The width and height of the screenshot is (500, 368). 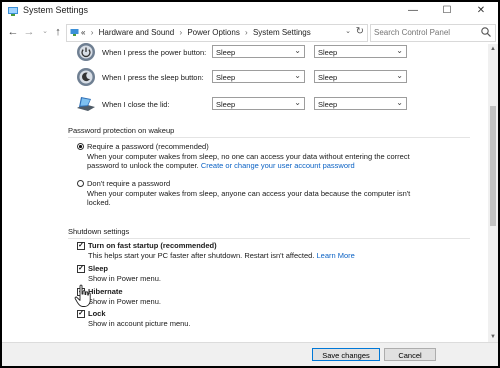 I want to click on refresh-icon: ↻, so click(x=360, y=31).